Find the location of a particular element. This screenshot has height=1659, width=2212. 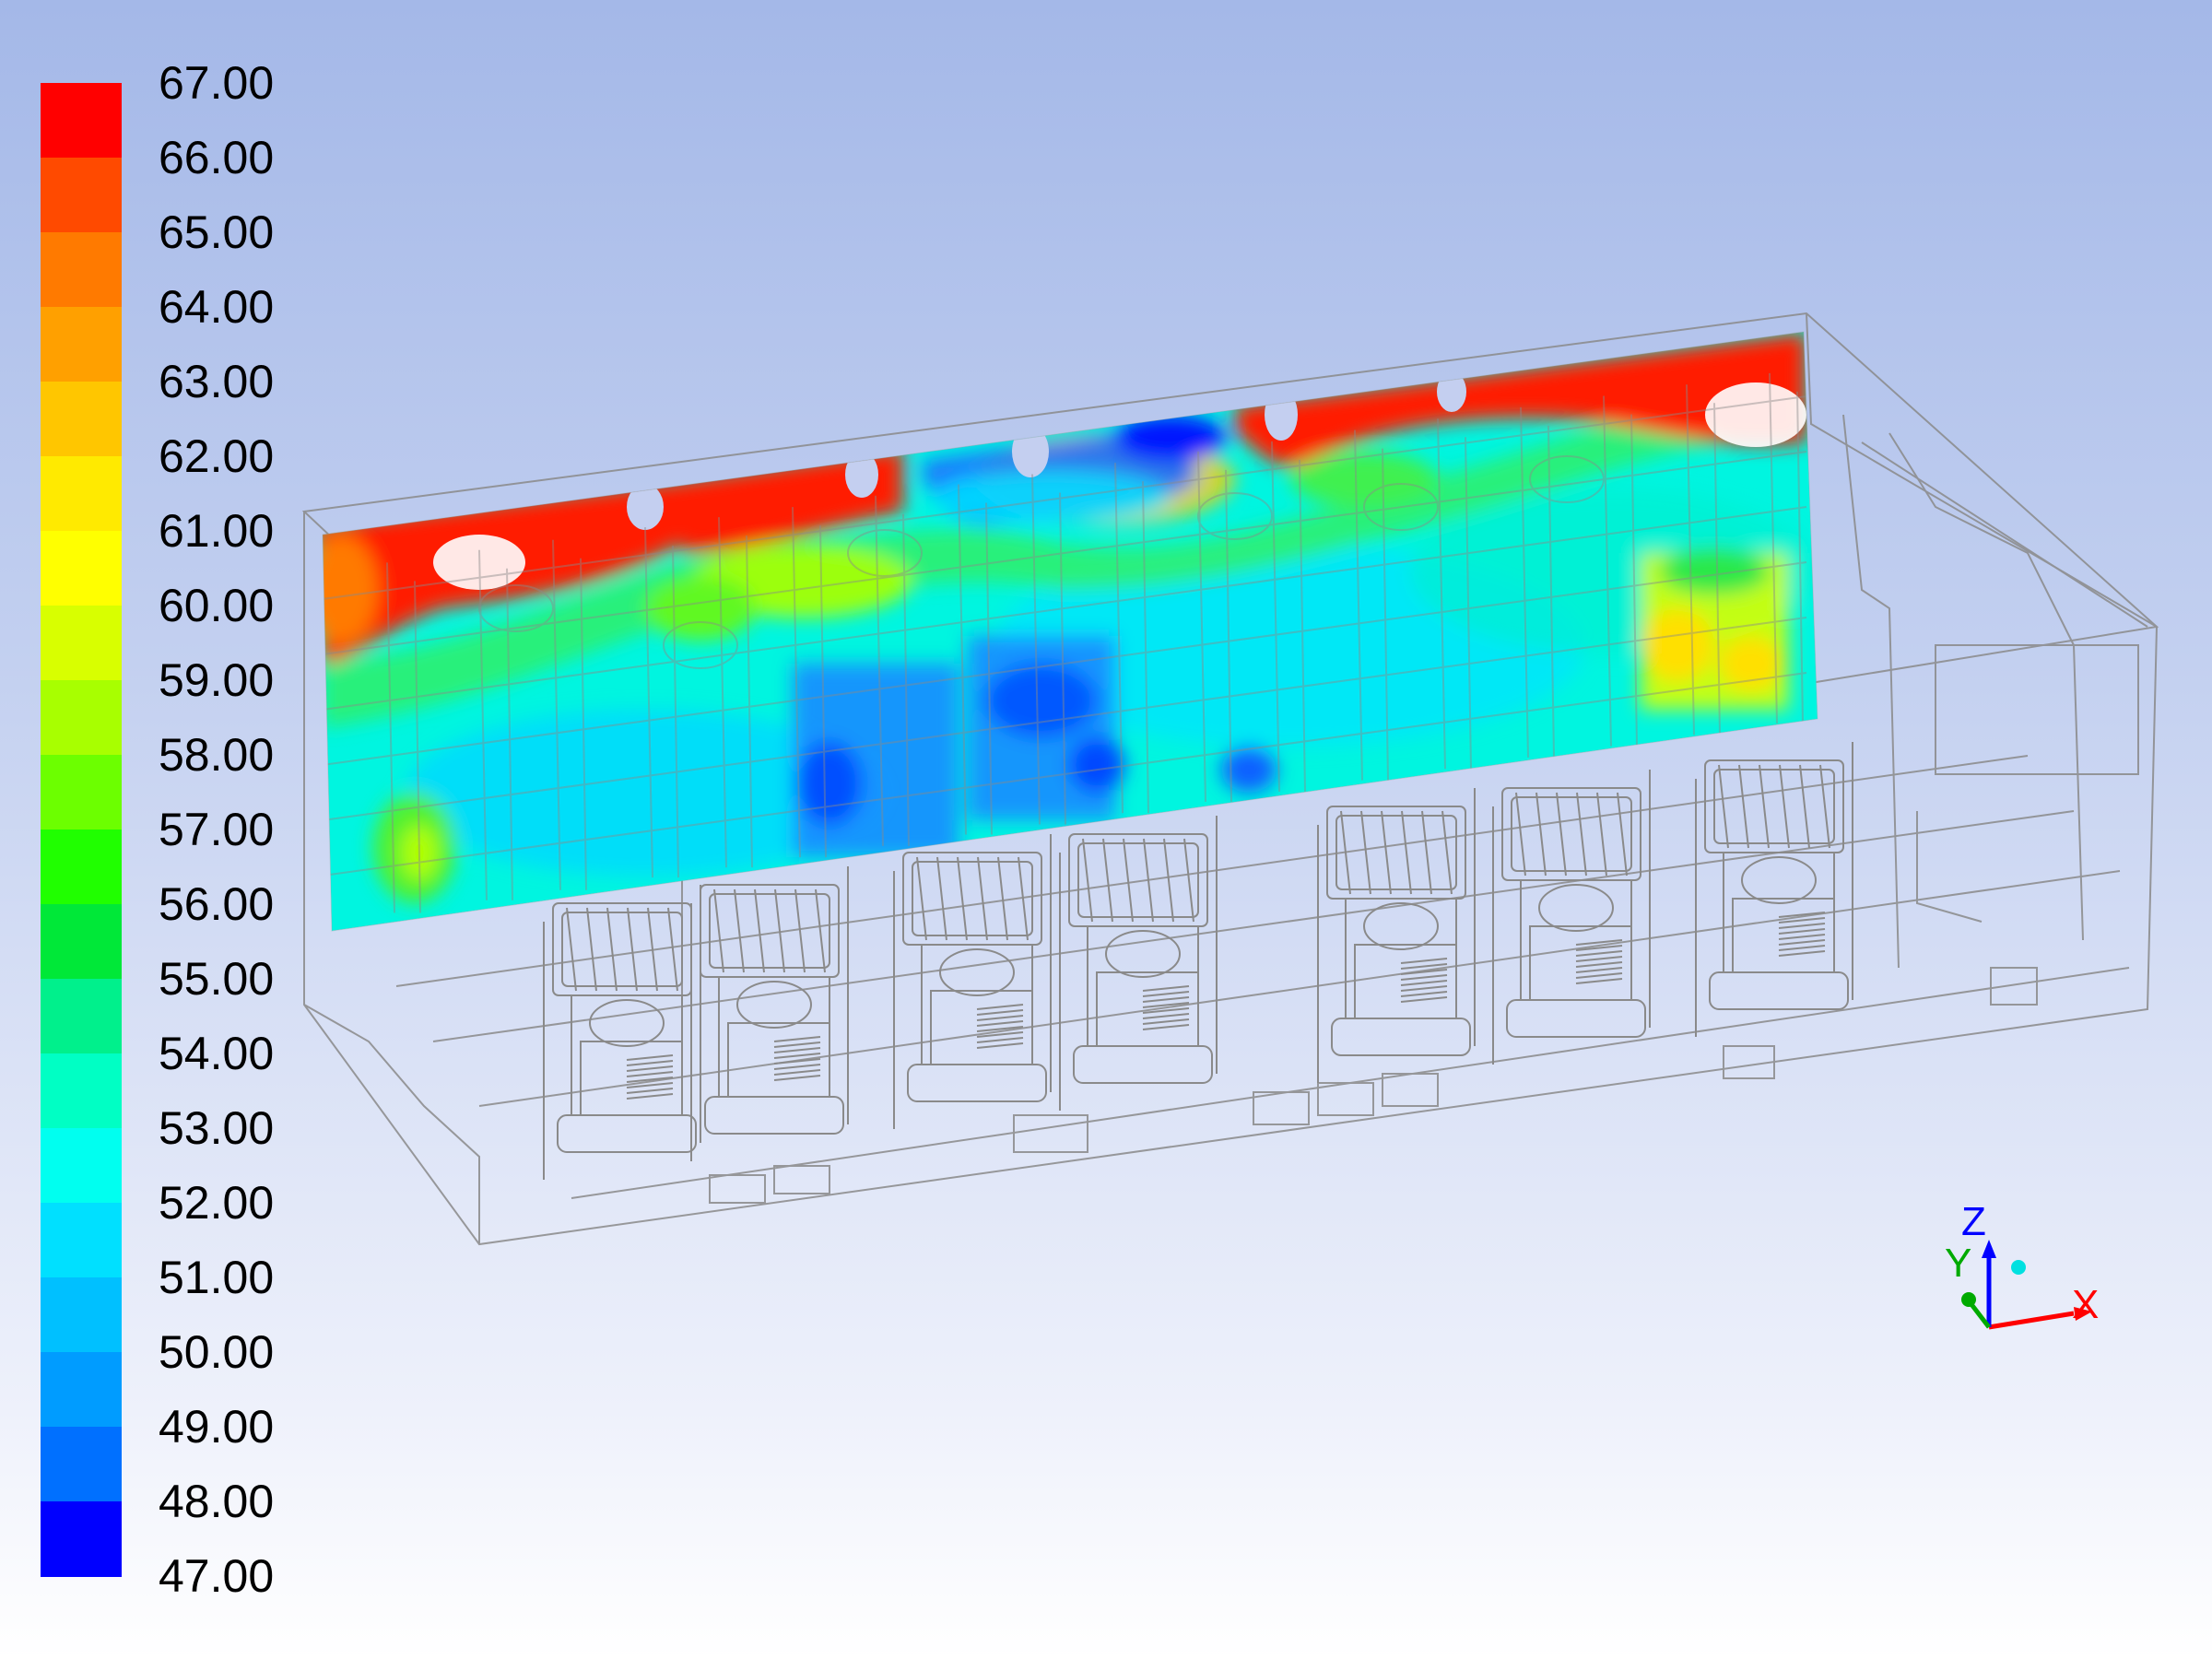

axis-triad: X Y Z is located at coordinates (2022, 1264).